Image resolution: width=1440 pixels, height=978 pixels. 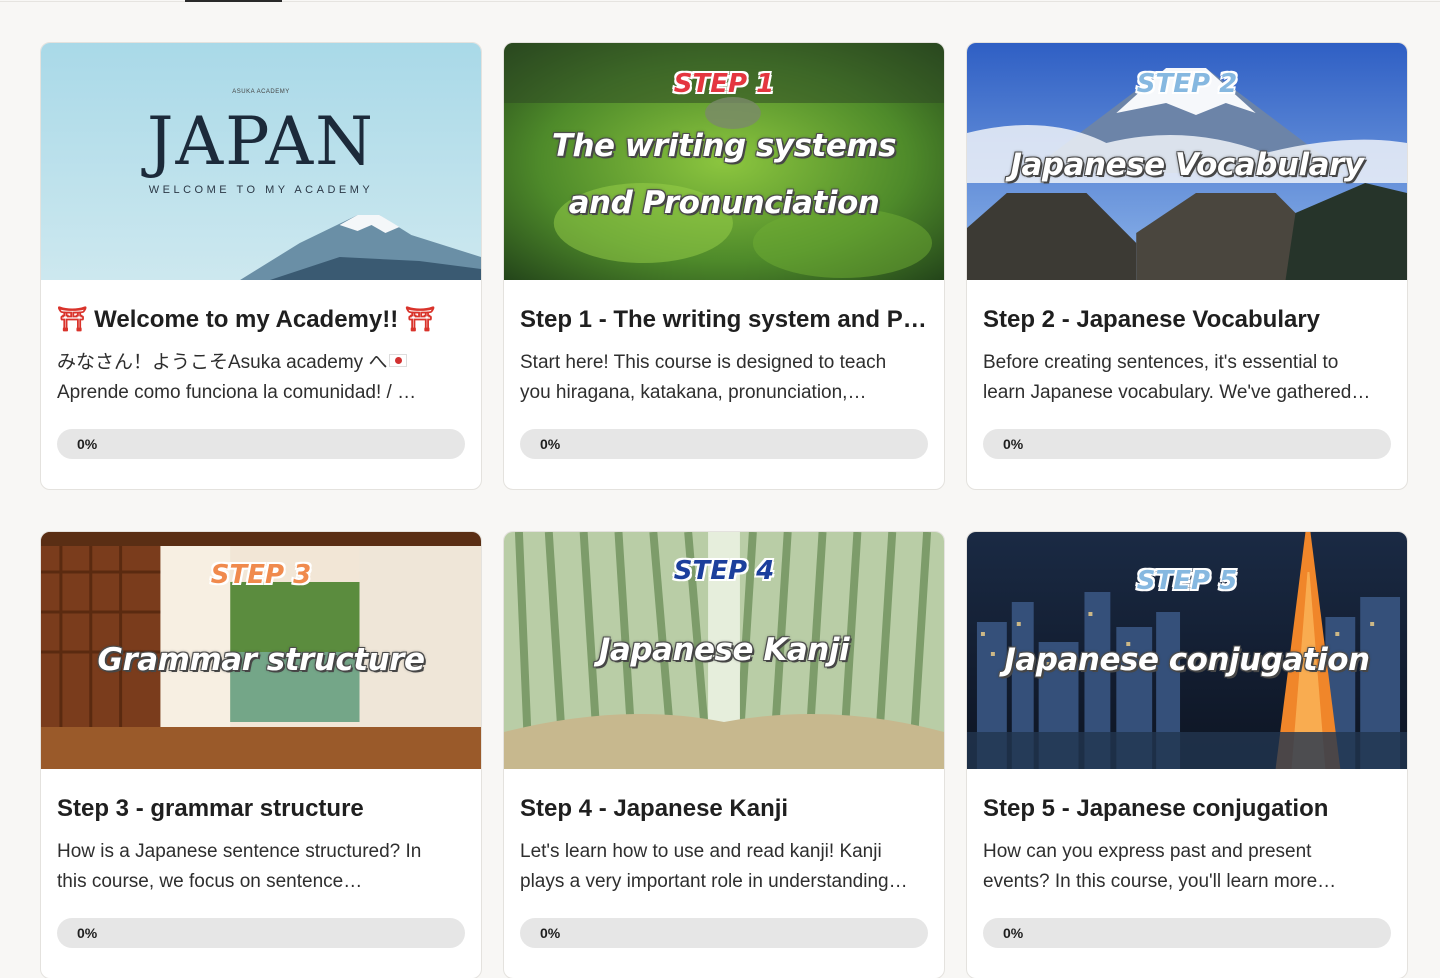 I want to click on course-banner-step-5: STEP 5 Japanese conjugation, so click(x=1187, y=650).